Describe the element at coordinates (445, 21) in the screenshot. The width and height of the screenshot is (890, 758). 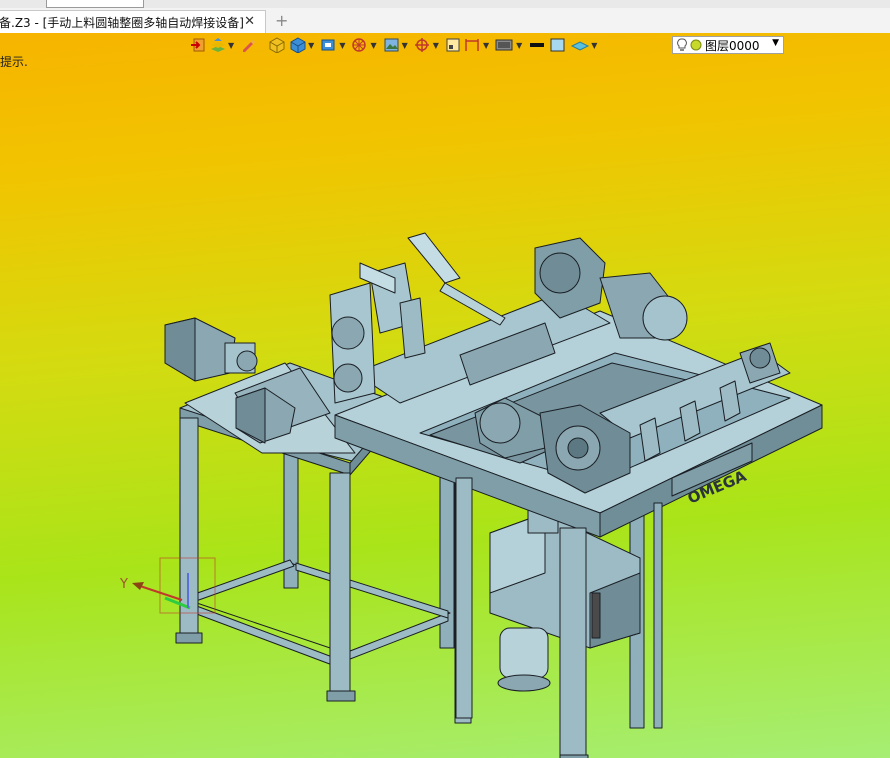
I see `document-tab-bar: 备.Z3 - [手动上料圆轴整圈多轴自动焊接设备] ✕ +` at that location.